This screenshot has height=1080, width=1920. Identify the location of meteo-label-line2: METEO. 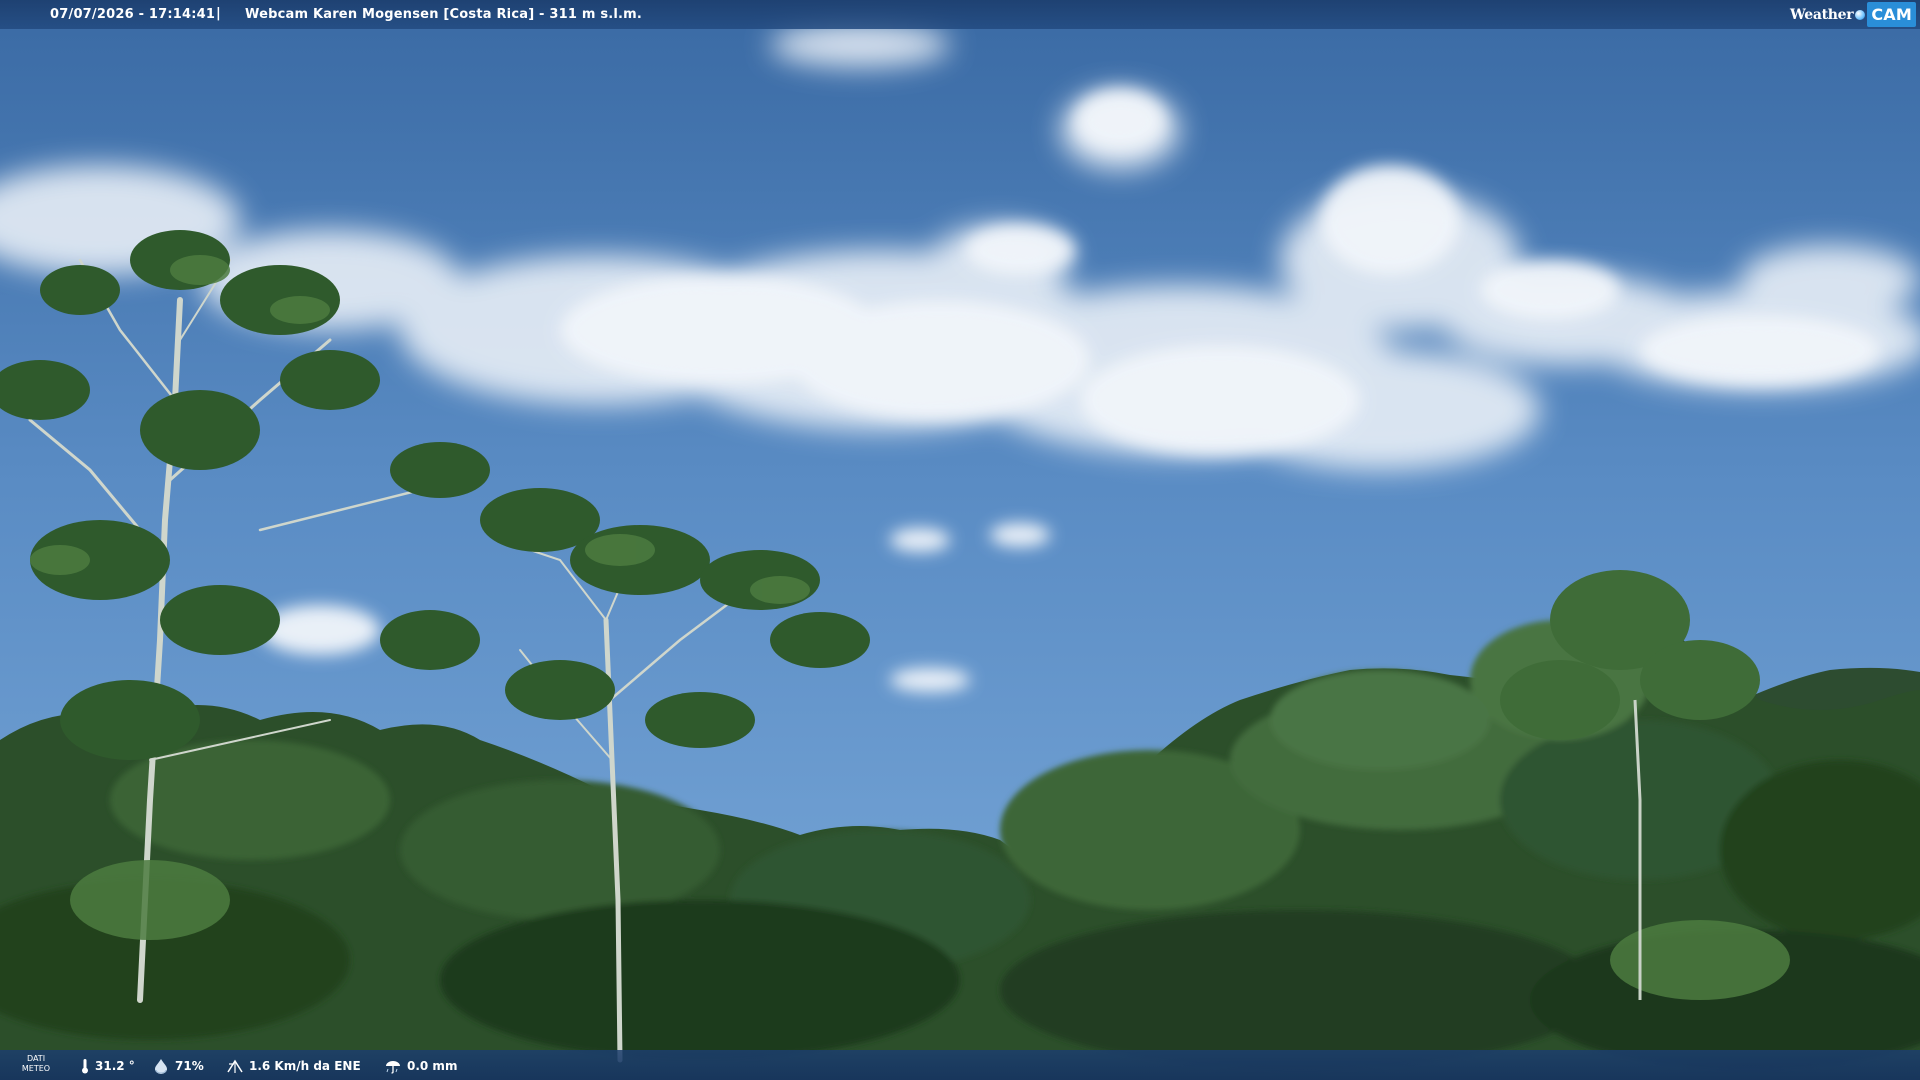
(36, 1068).